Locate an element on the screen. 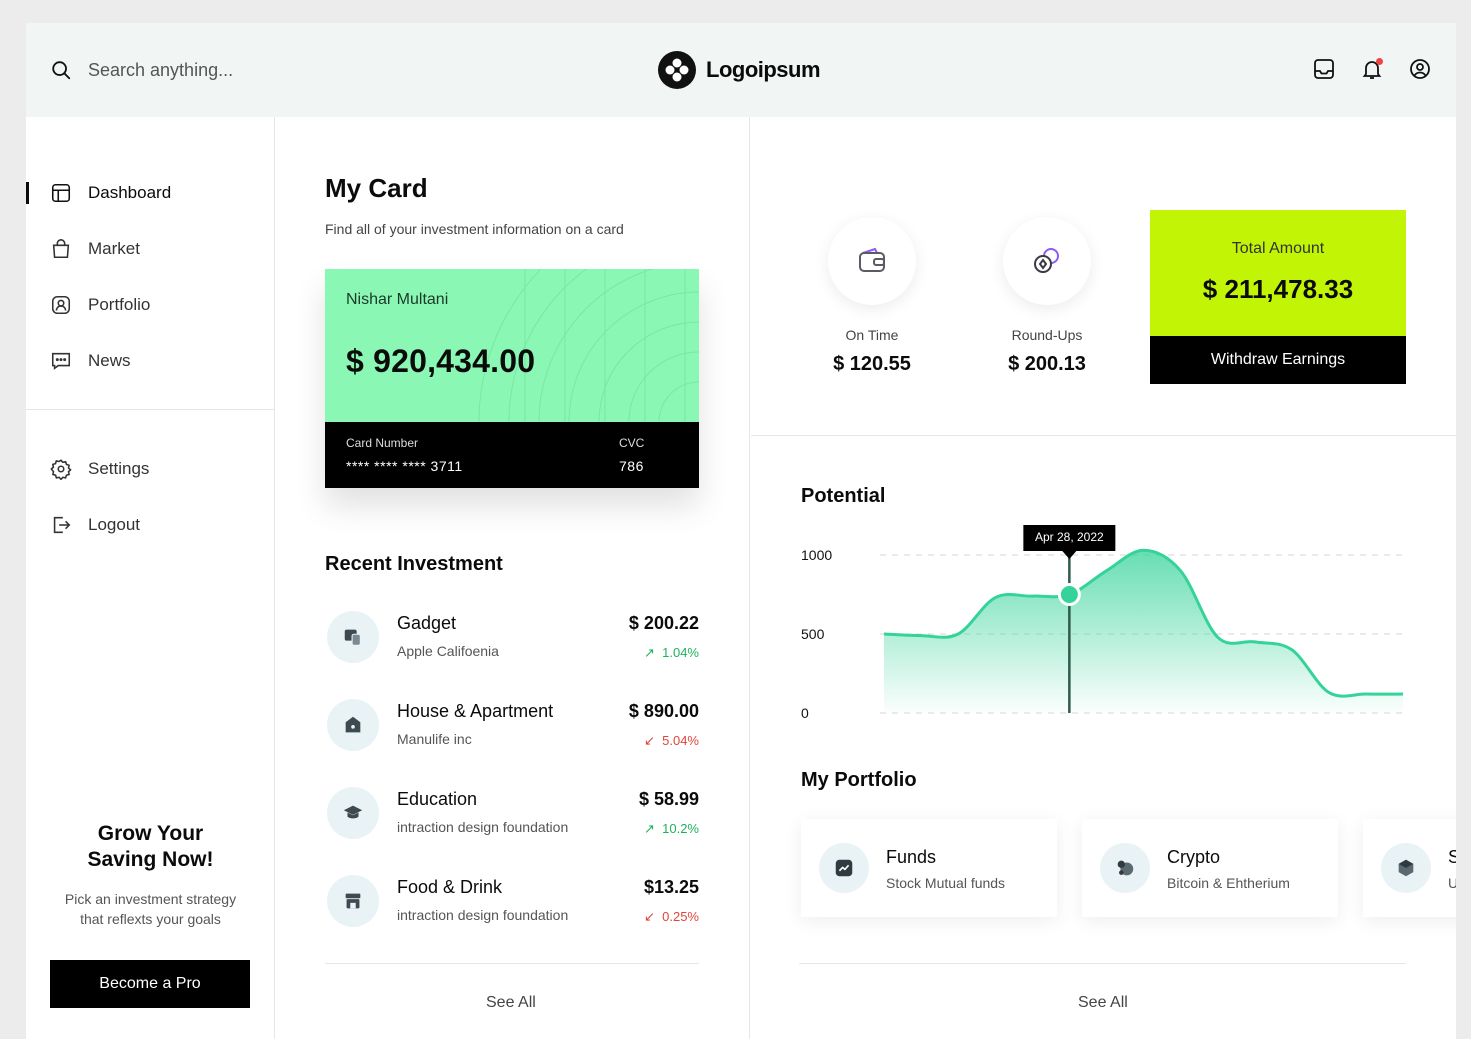 The height and width of the screenshot is (1039, 1471). inbox-button is located at coordinates (1324, 69).